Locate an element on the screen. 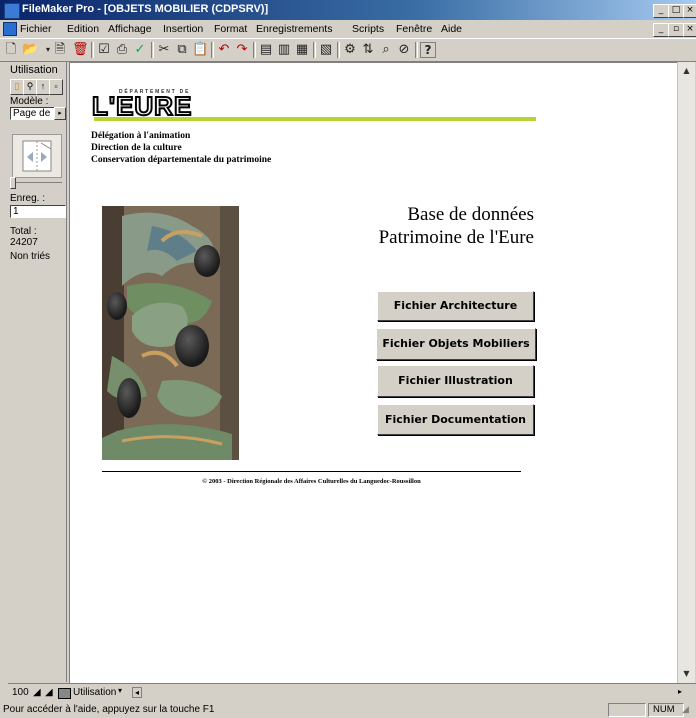 The width and height of the screenshot is (696, 718). documentation-button: Fichier Documentation is located at coordinates (455, 419).